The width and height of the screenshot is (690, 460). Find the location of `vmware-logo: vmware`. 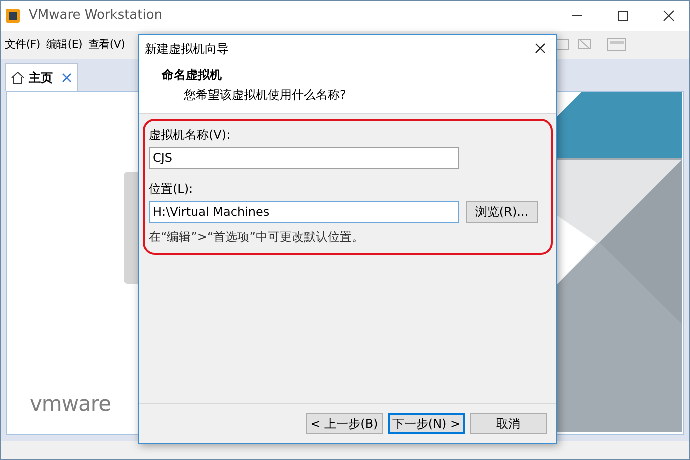

vmware-logo: vmware is located at coordinates (71, 404).